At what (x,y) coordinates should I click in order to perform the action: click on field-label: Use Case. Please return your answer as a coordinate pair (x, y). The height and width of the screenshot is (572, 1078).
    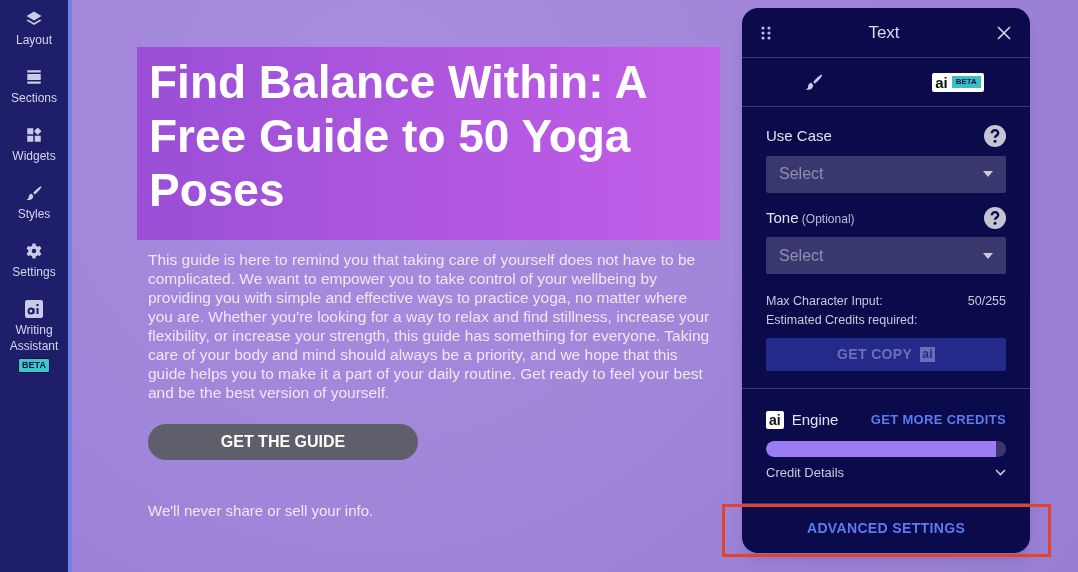
    Looking at the image, I should click on (799, 136).